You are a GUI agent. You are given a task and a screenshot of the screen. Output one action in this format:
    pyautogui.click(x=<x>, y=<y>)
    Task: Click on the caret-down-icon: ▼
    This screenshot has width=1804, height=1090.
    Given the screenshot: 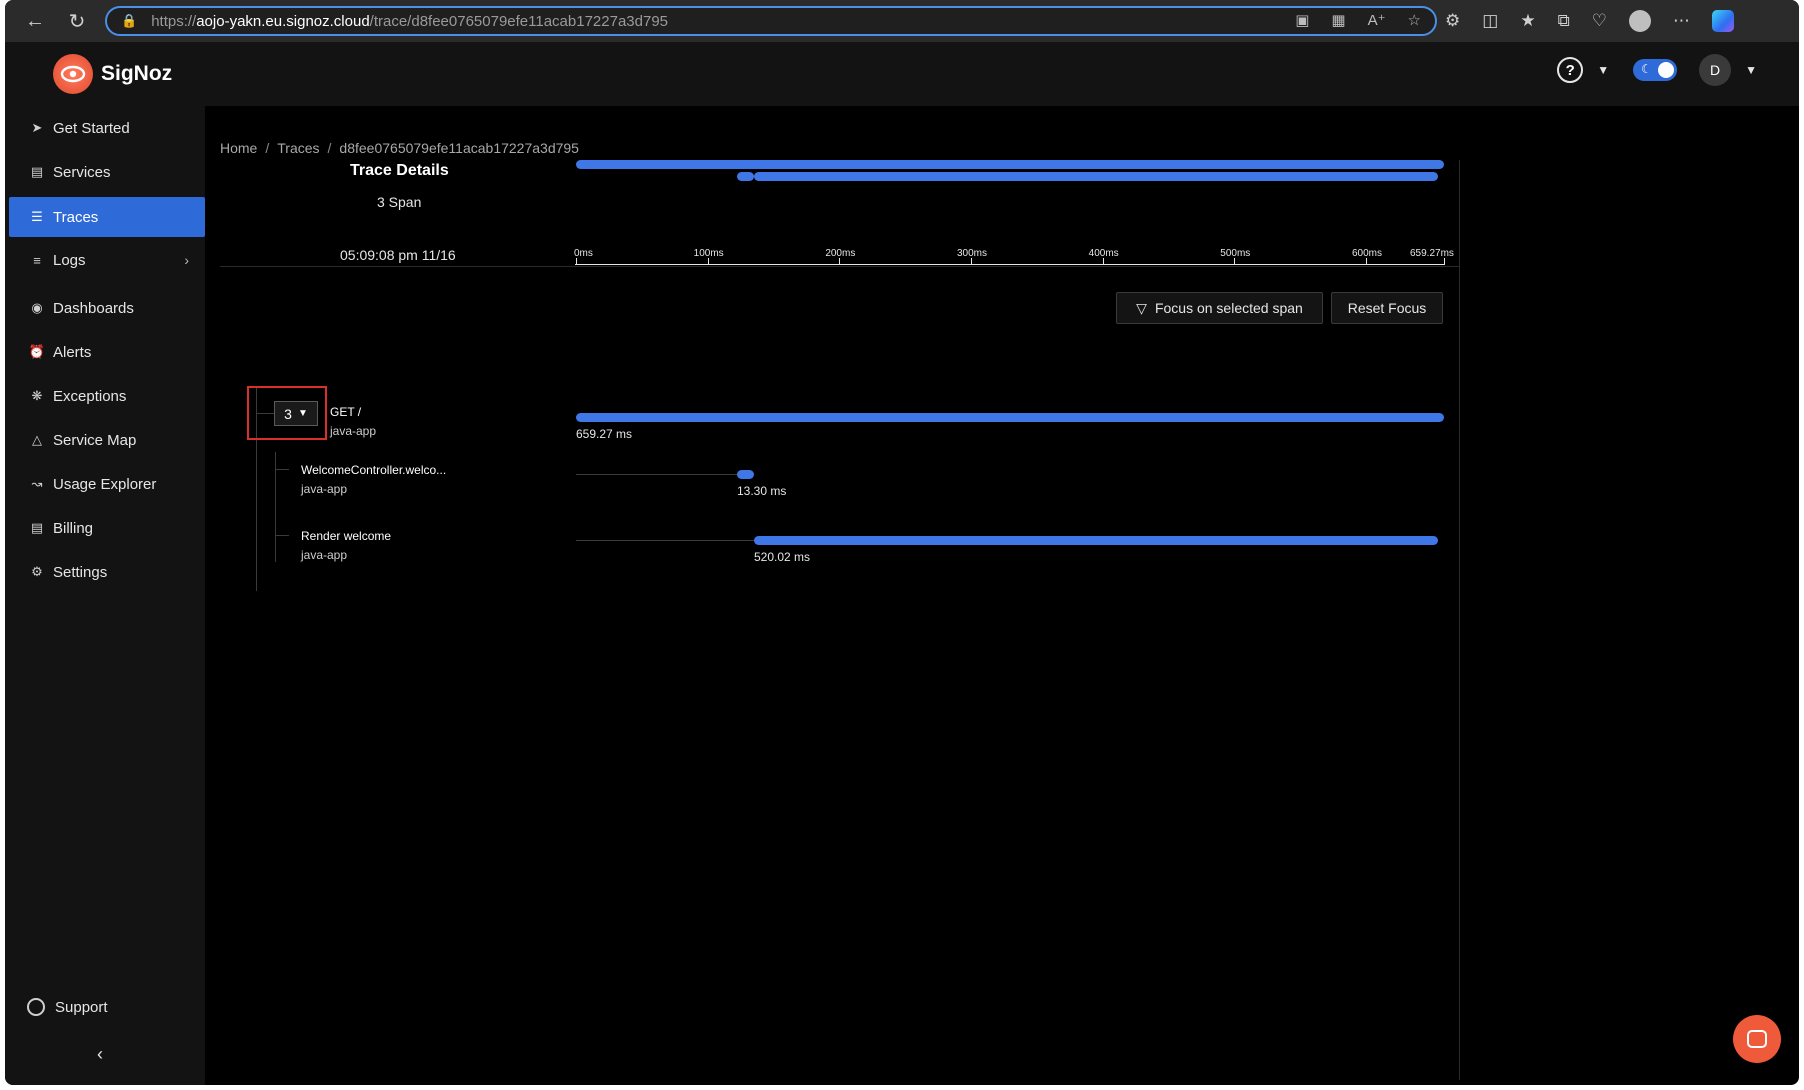 What is the action you would take?
    pyautogui.click(x=302, y=413)
    